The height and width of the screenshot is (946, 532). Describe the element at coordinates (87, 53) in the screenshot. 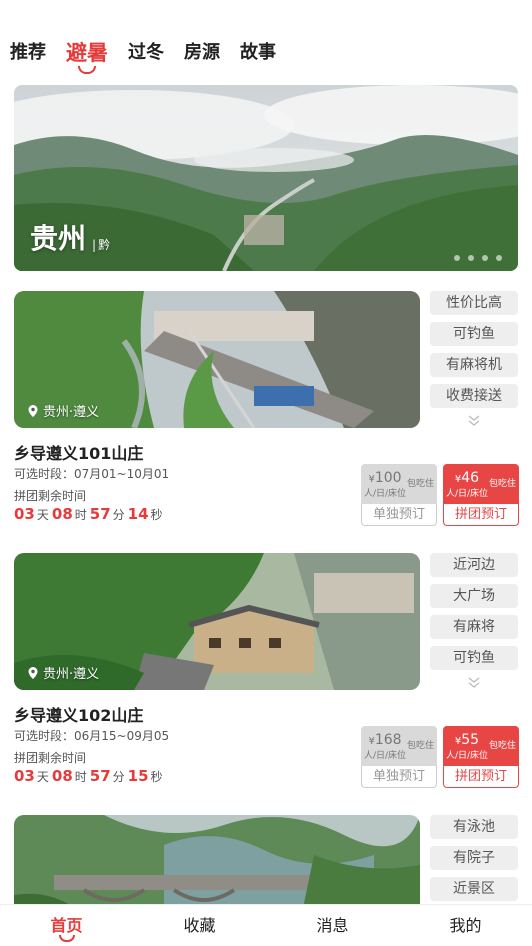

I see `tab-summer-escape: 避暑` at that location.